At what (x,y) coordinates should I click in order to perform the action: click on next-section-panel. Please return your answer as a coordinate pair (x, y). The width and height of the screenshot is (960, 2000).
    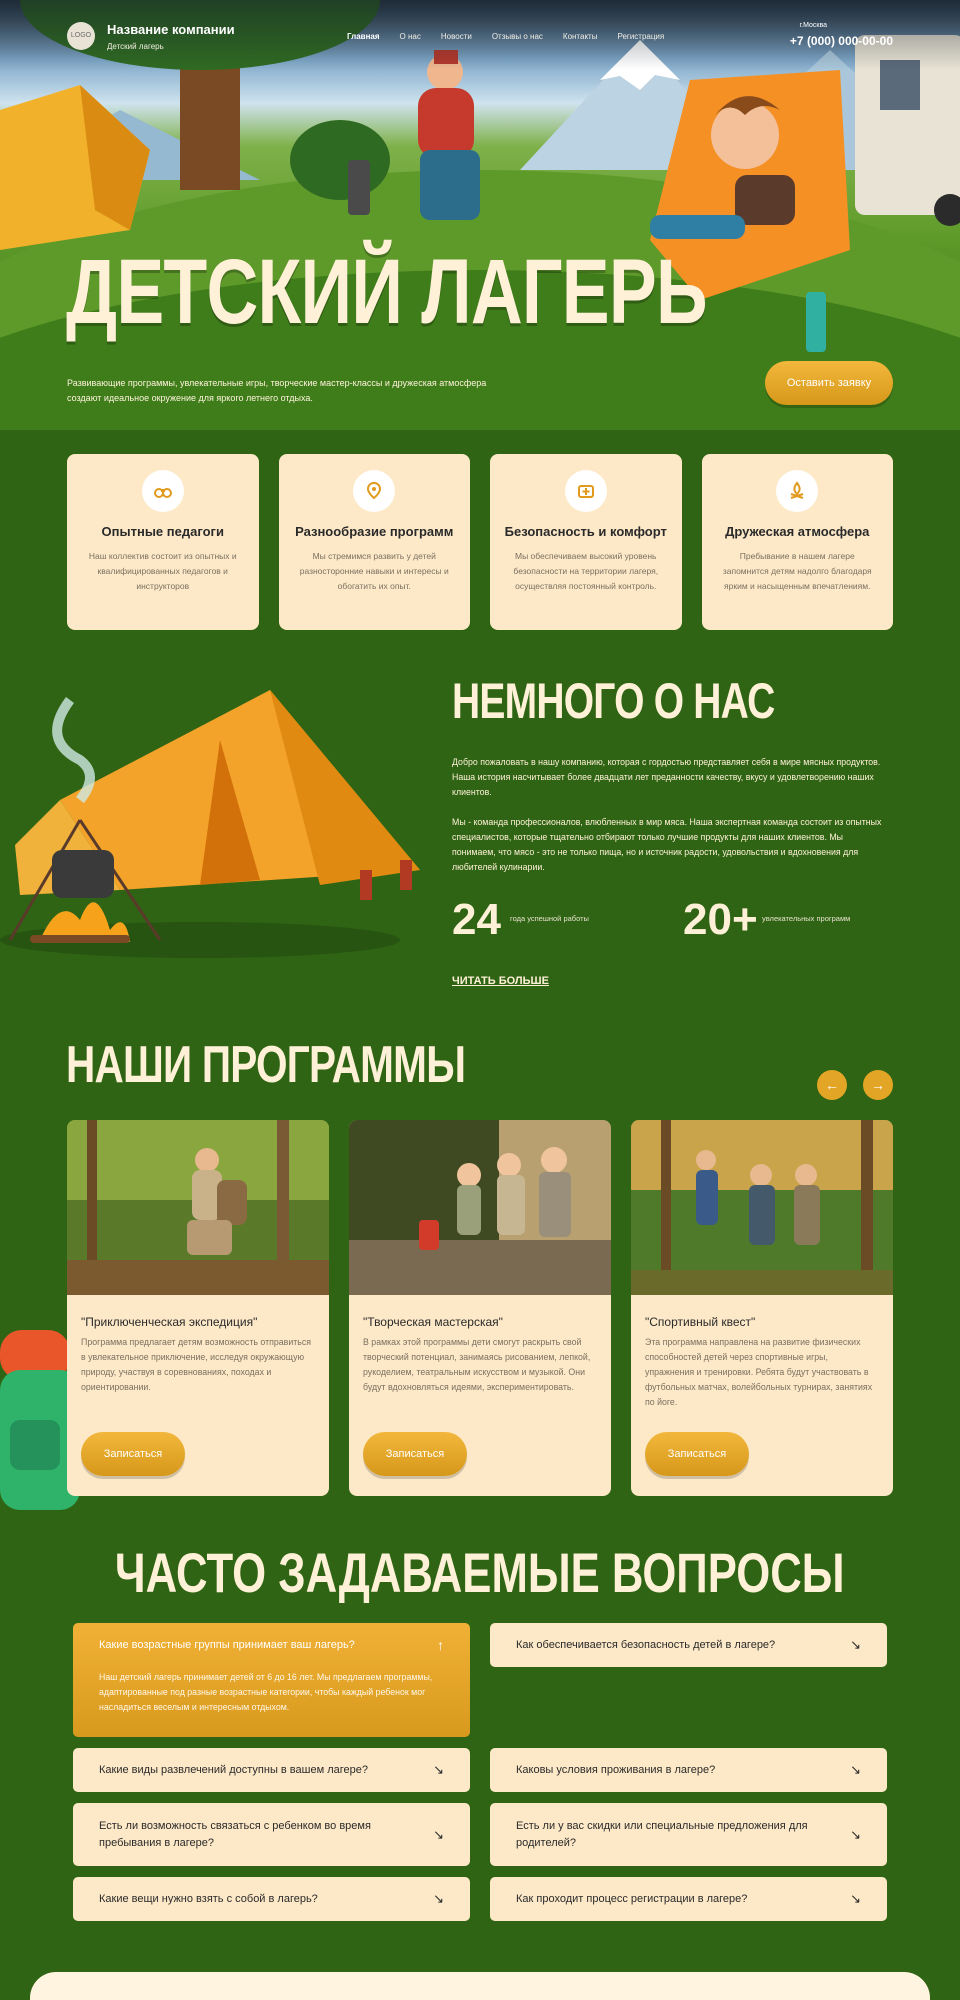
    Looking at the image, I should click on (480, 1986).